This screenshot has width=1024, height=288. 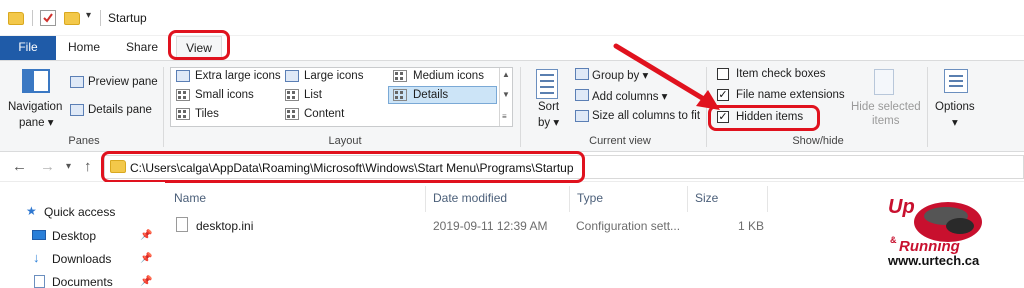 I want to click on tab-share: Share, so click(x=142, y=48).